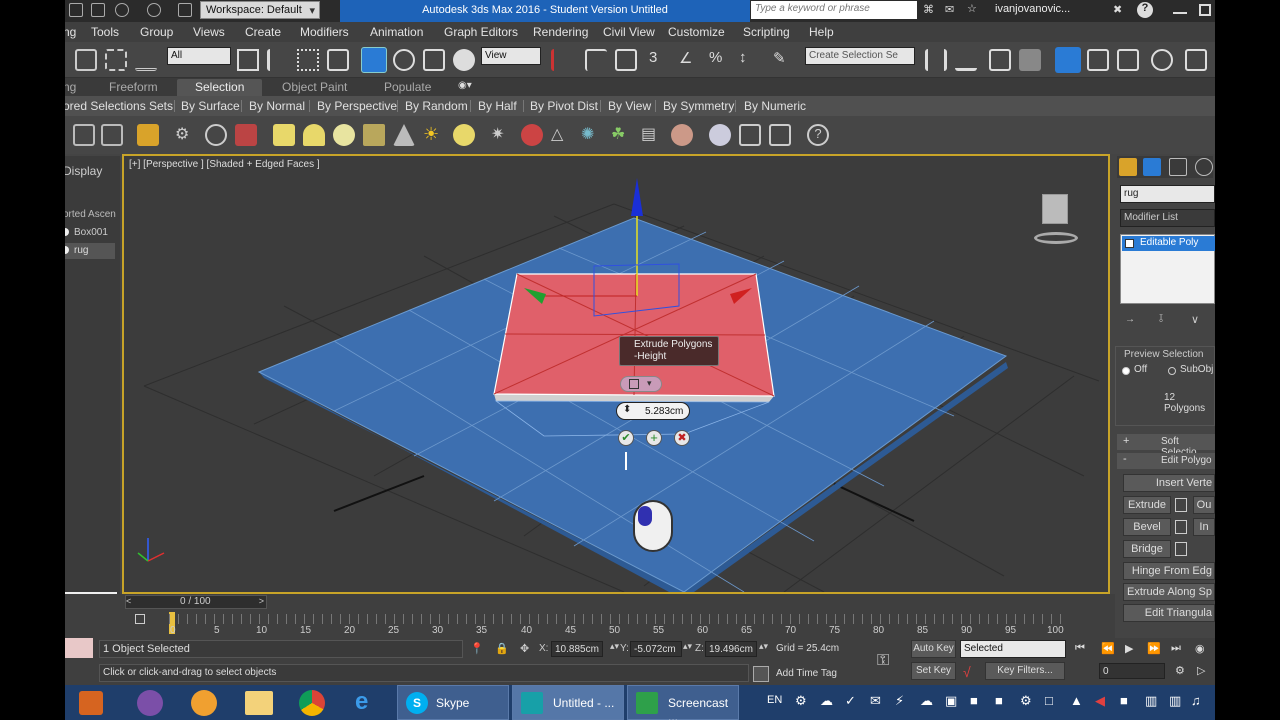 The height and width of the screenshot is (720, 1280). Describe the element at coordinates (112, 135) in the screenshot. I see `table-icon` at that location.